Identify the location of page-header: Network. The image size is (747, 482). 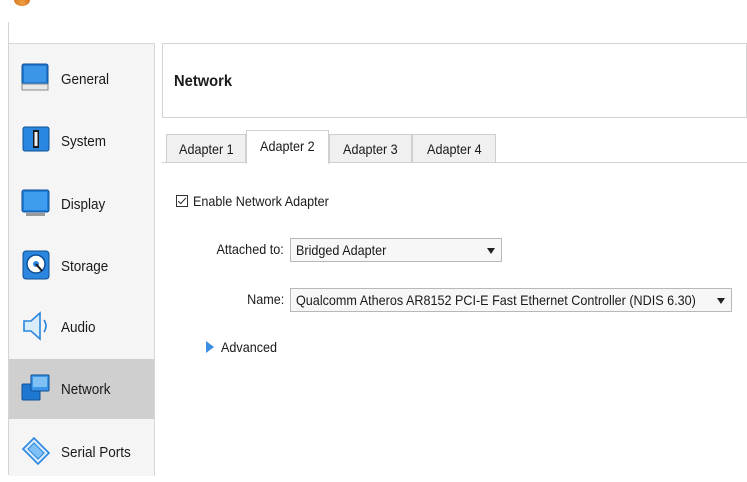
(454, 80).